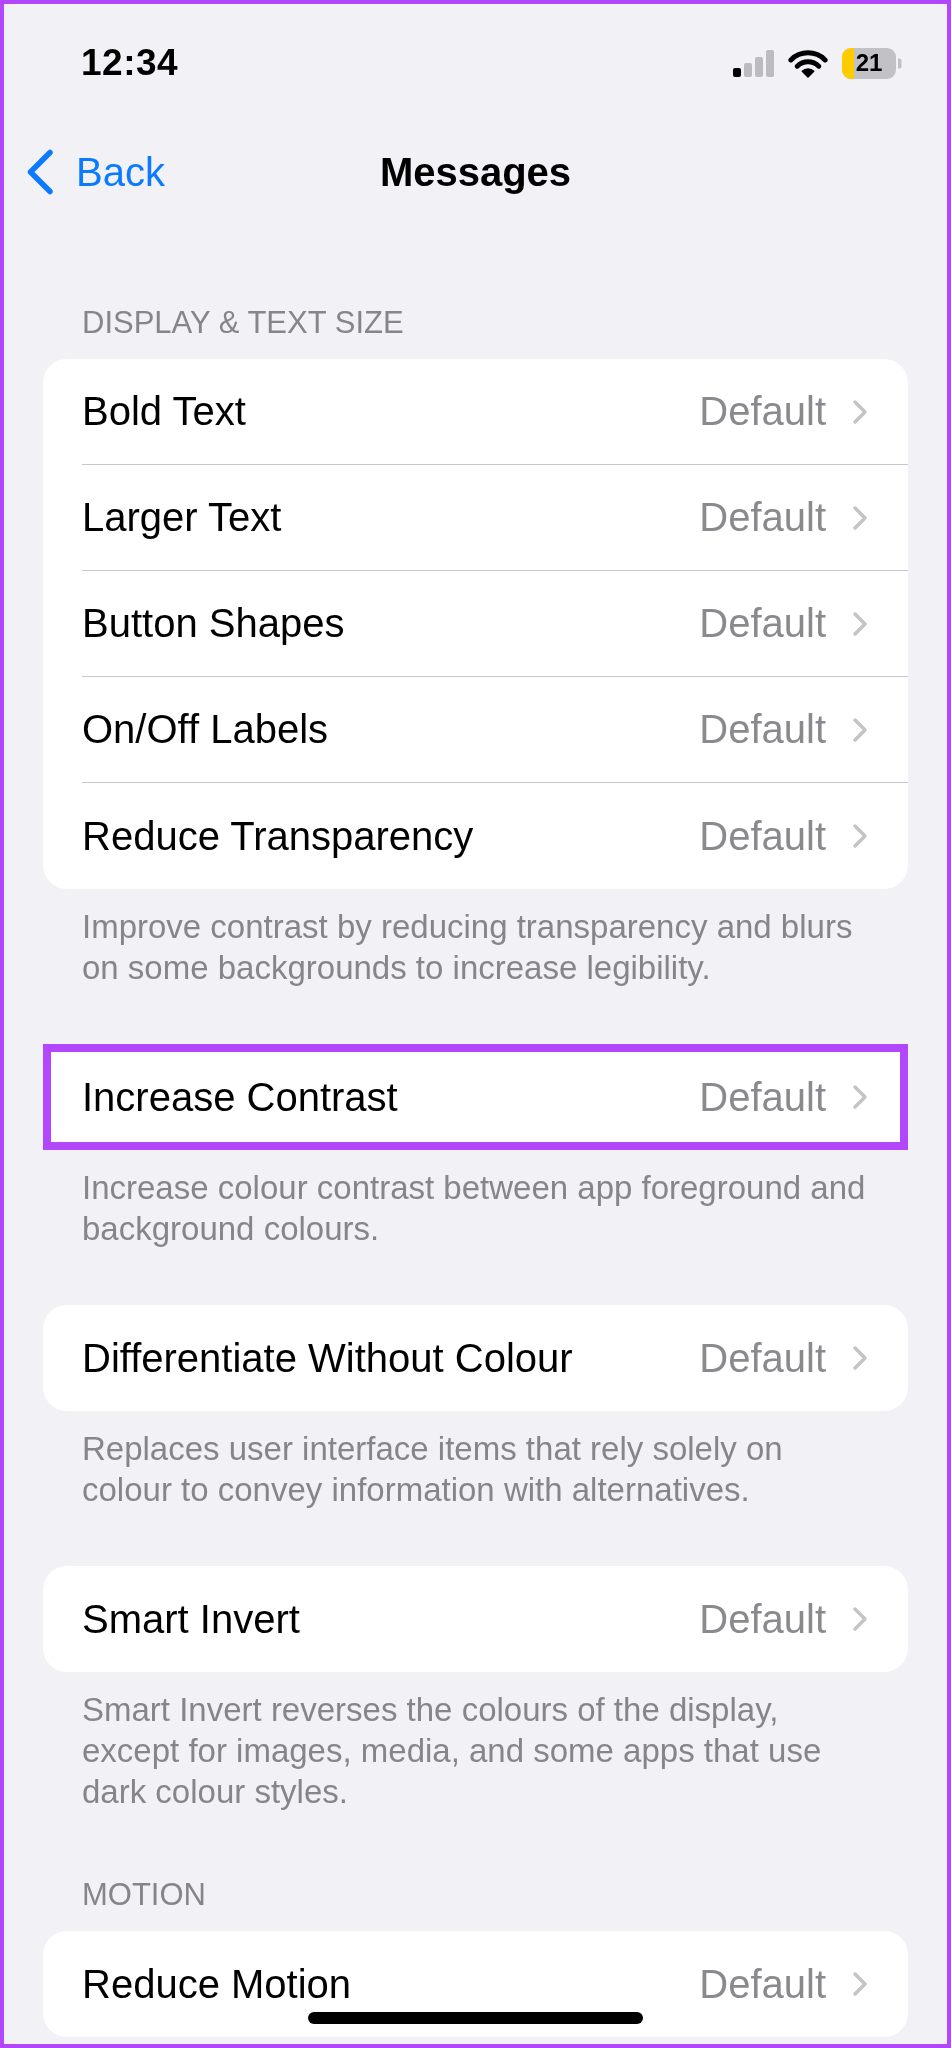 The width and height of the screenshot is (951, 2048). What do you see at coordinates (475, 1984) in the screenshot?
I see `settings-row: Reduce Motion Default` at bounding box center [475, 1984].